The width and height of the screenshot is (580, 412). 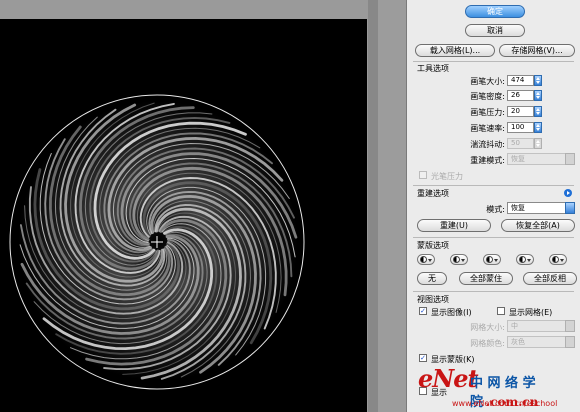 I want to click on brush-pressure-input: 20, so click(x=520, y=111).